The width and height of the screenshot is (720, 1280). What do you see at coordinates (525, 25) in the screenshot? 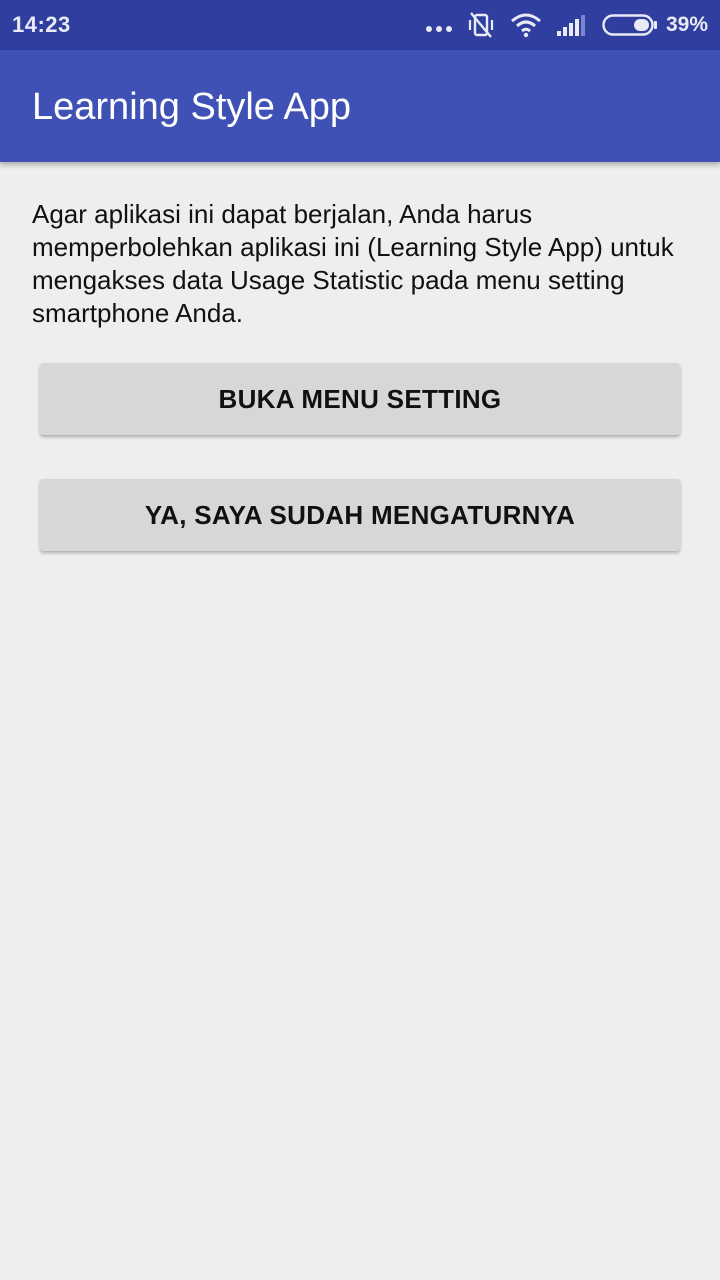
I see `wifi-icon` at bounding box center [525, 25].